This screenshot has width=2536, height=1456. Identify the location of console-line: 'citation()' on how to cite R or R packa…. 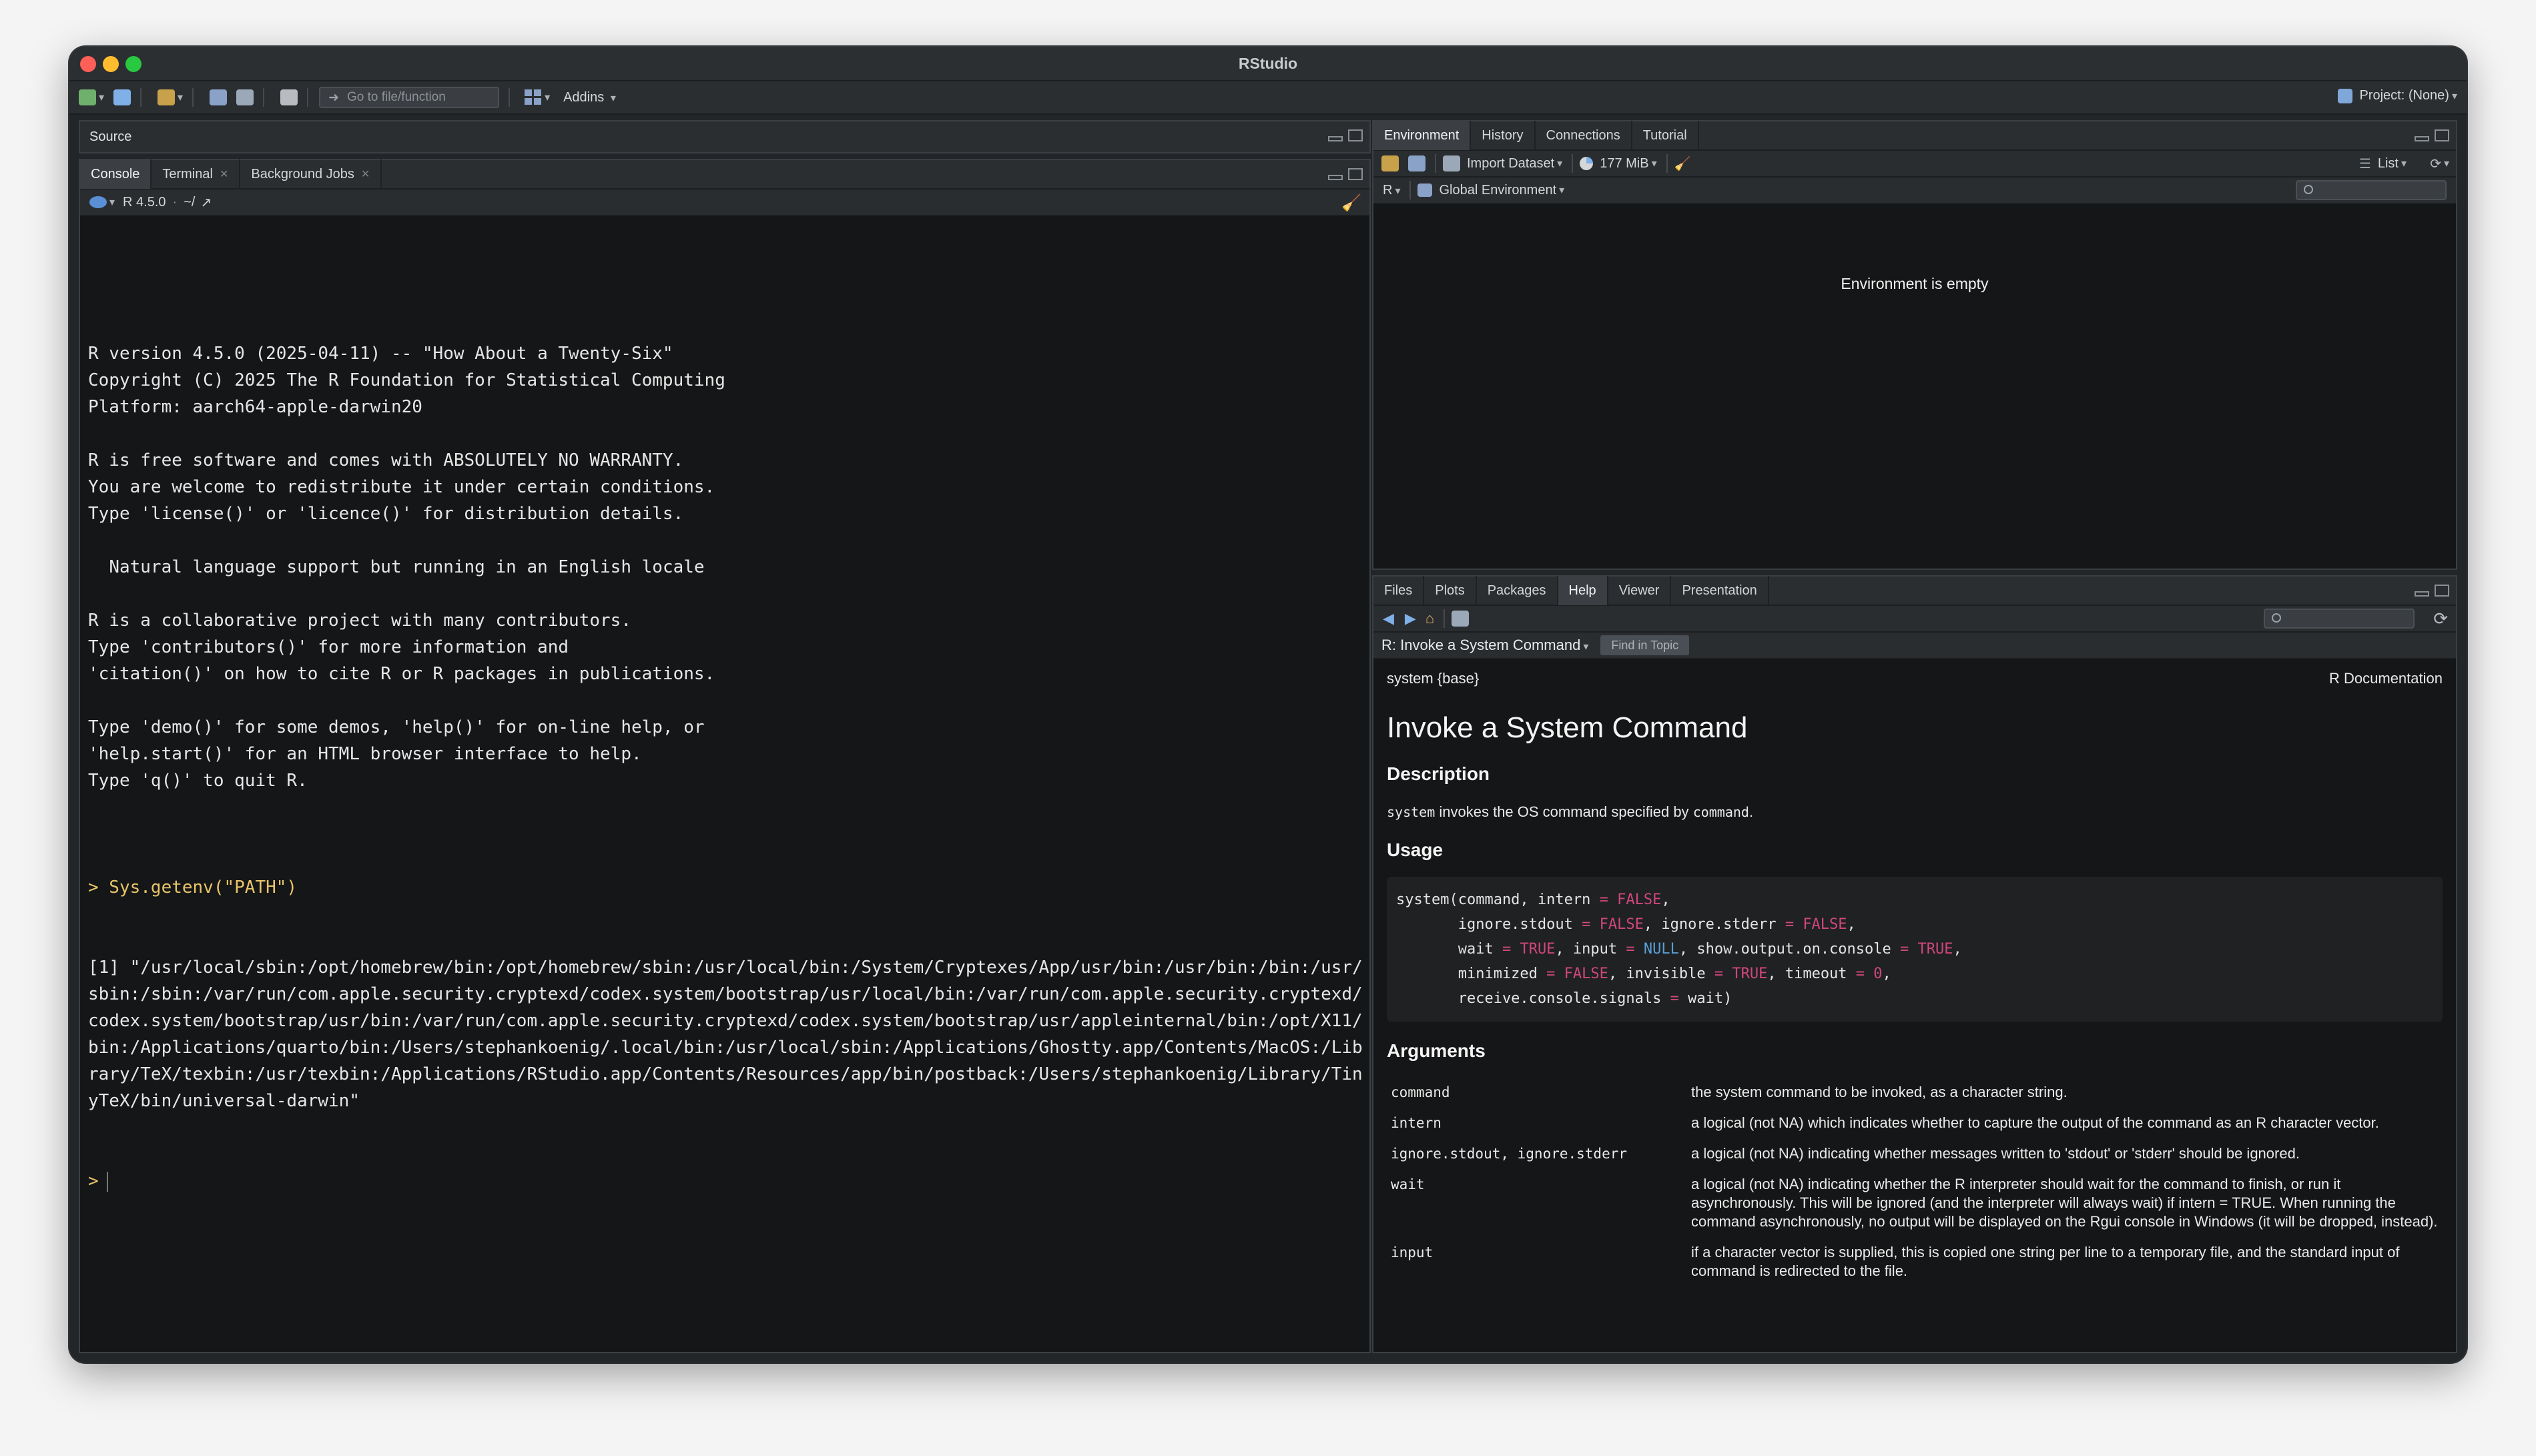
(402, 674).